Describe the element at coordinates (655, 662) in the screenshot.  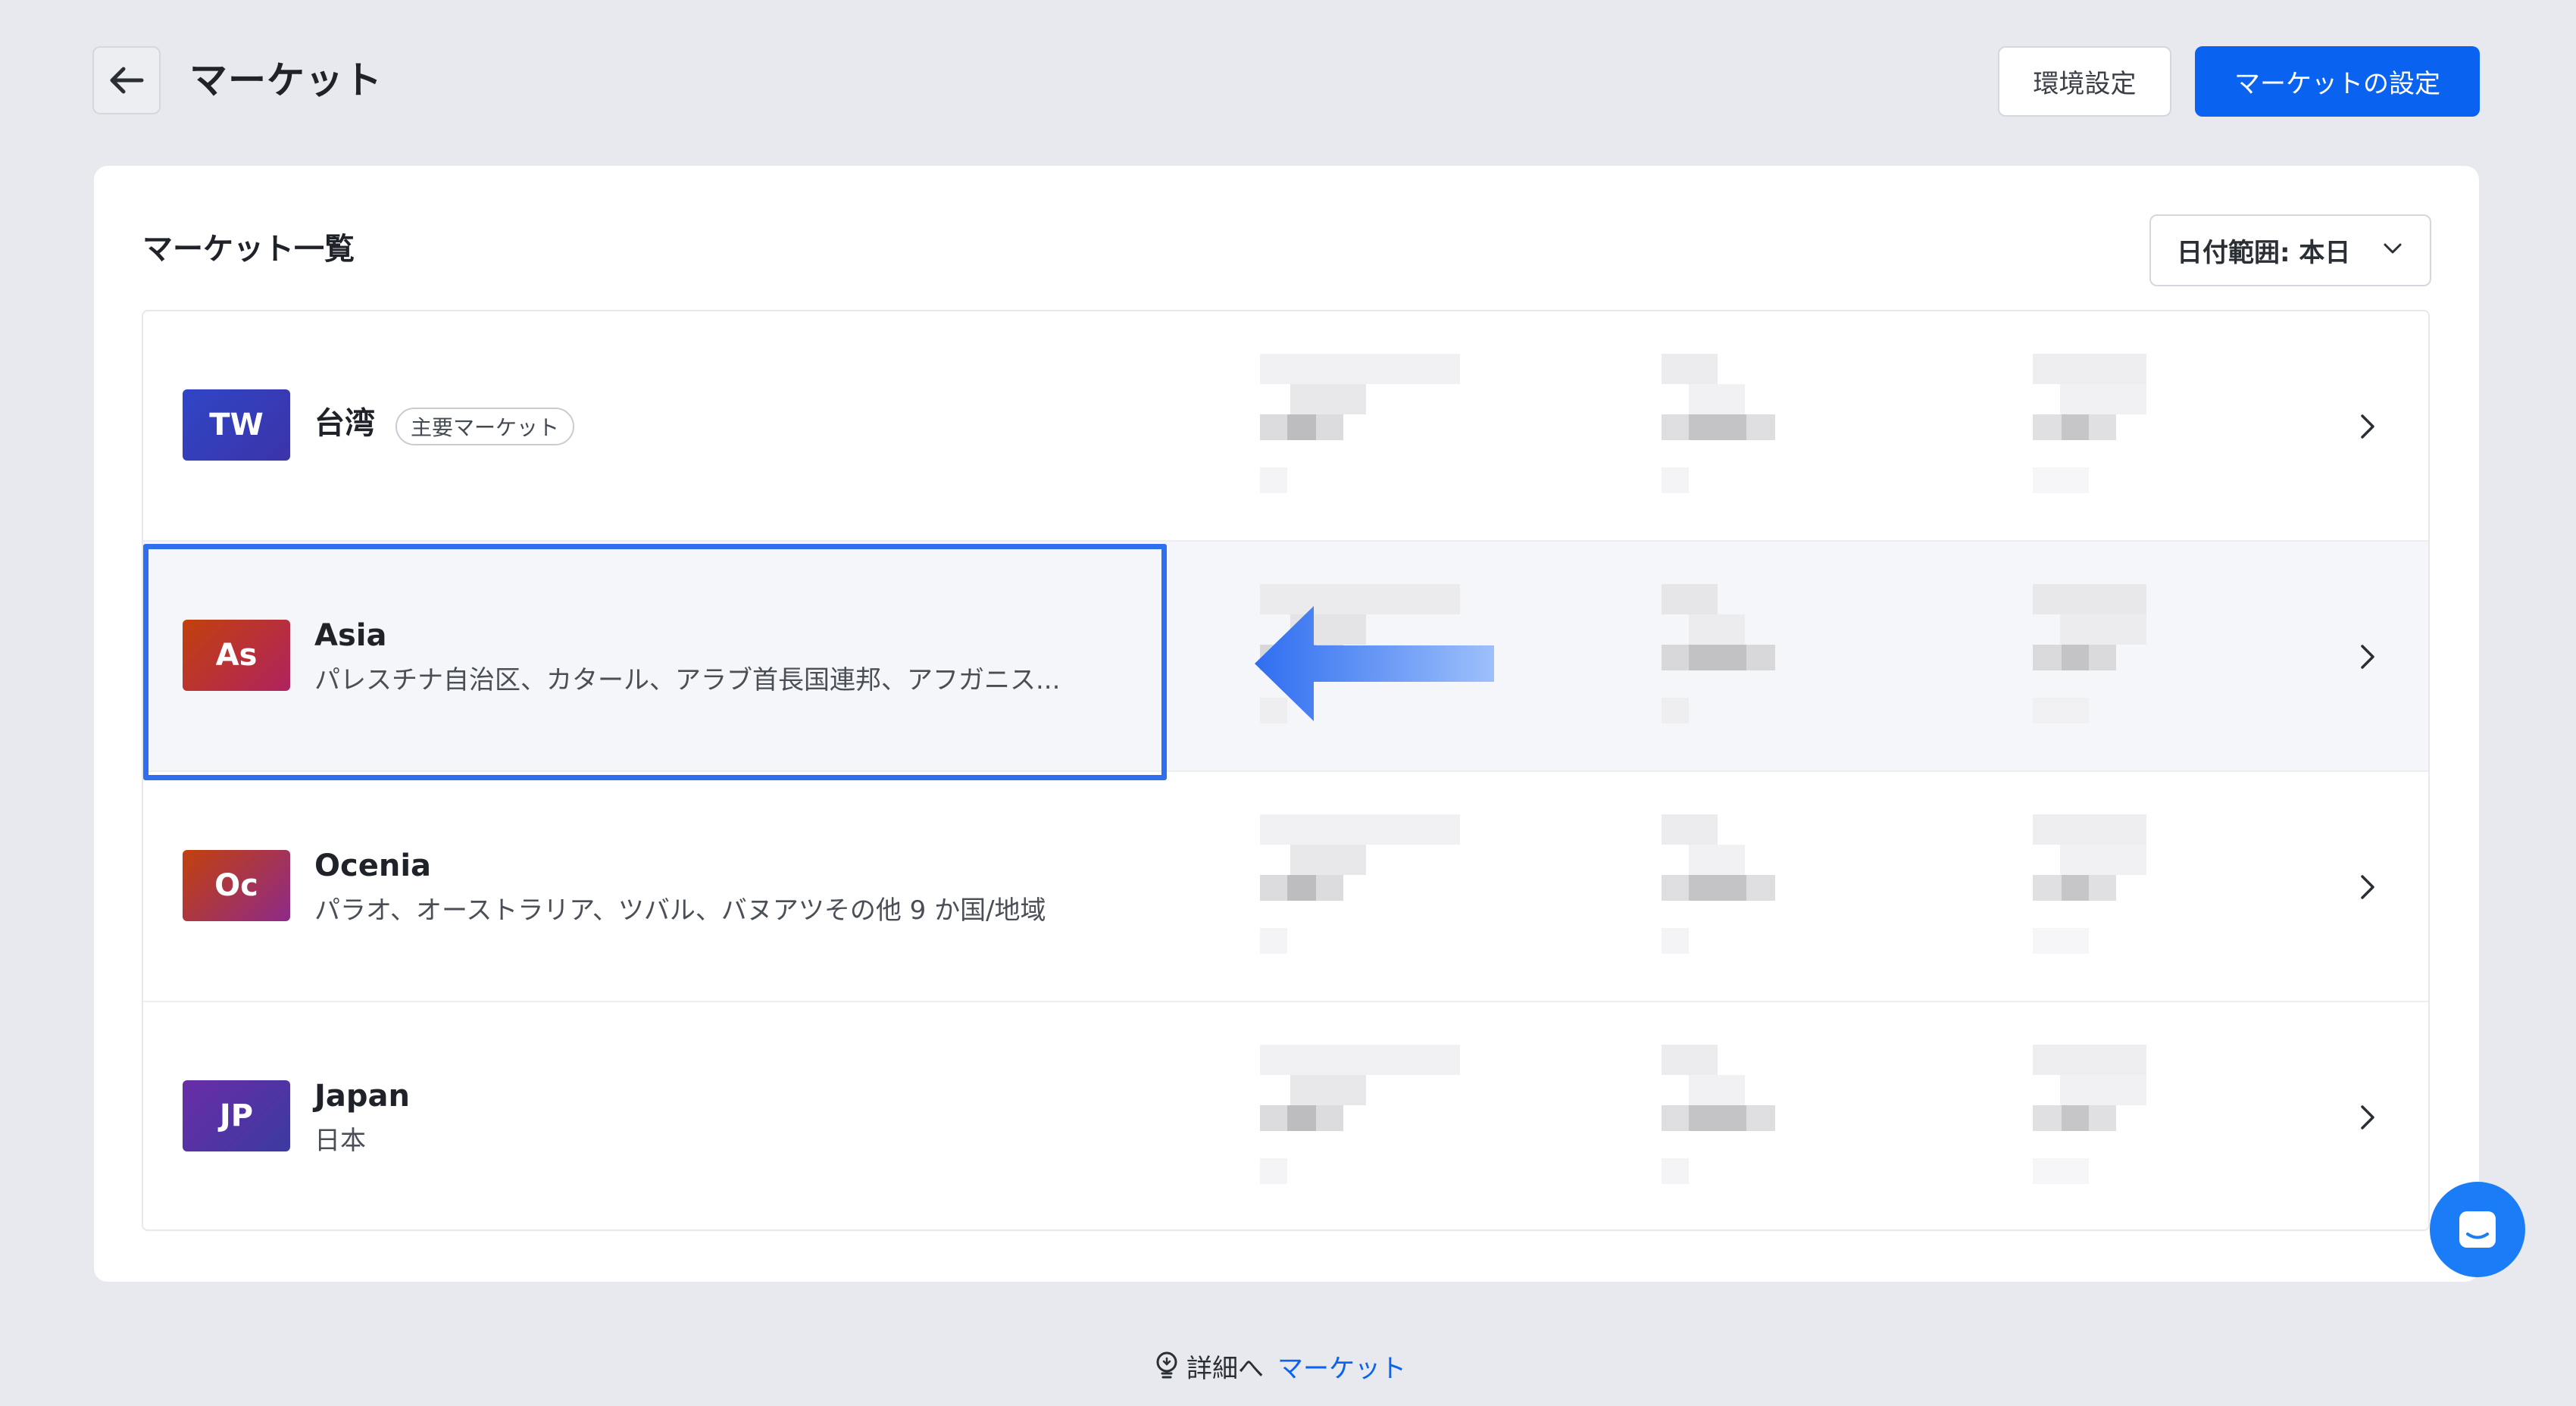
I see `highlight-box` at that location.